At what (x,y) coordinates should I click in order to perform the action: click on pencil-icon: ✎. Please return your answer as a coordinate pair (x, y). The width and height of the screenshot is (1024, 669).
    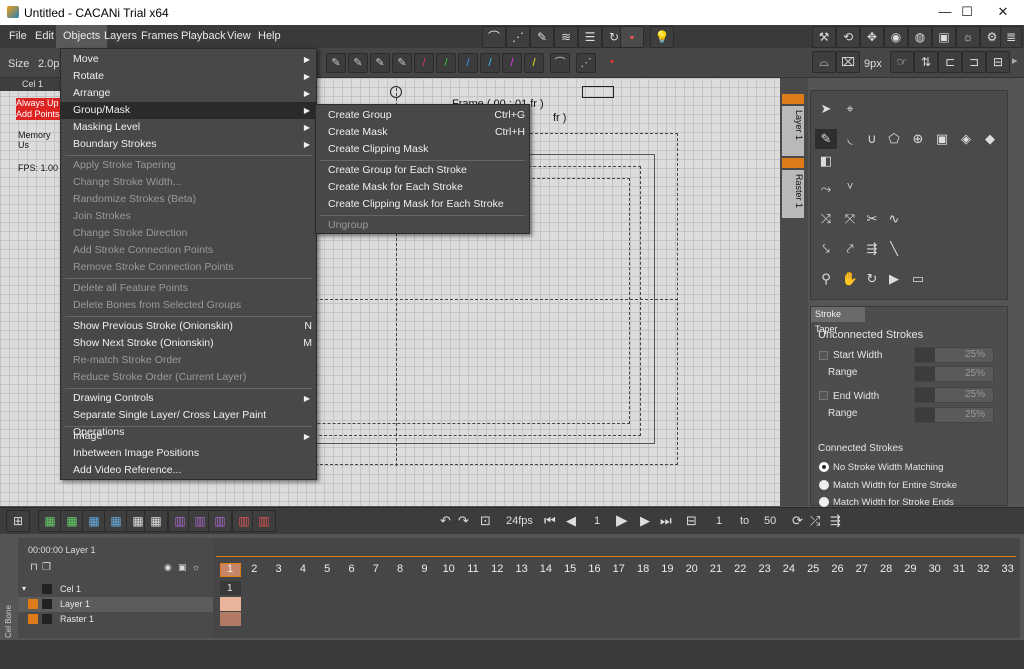
    Looking at the image, I should click on (826, 139).